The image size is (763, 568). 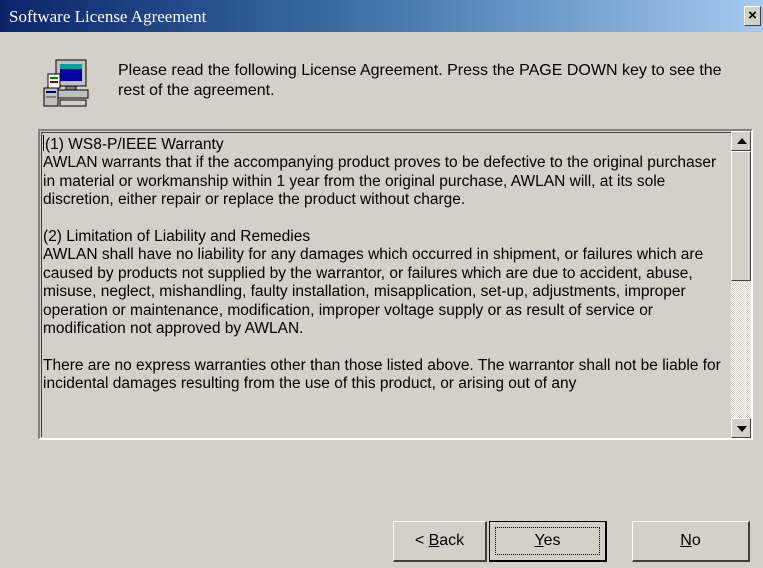 I want to click on scroll-down-button, so click(x=741, y=428).